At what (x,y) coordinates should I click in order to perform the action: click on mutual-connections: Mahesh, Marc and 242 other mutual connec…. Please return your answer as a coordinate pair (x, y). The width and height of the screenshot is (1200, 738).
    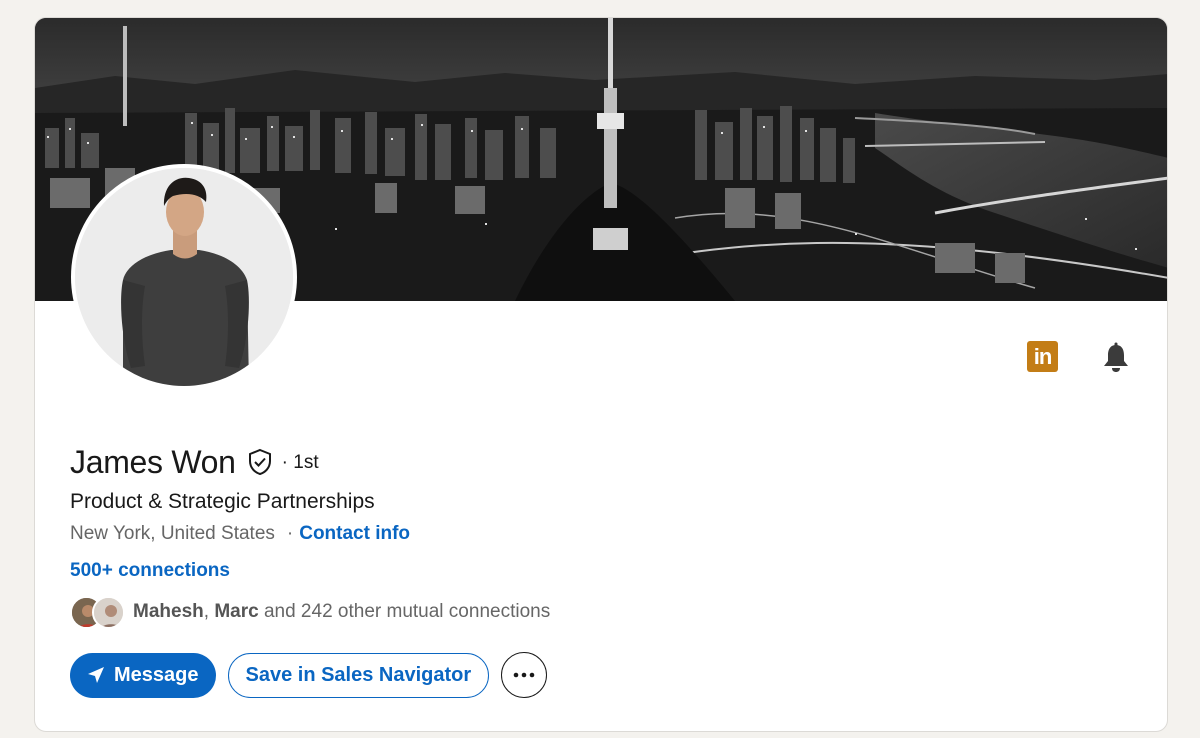
    Looking at the image, I should click on (310, 612).